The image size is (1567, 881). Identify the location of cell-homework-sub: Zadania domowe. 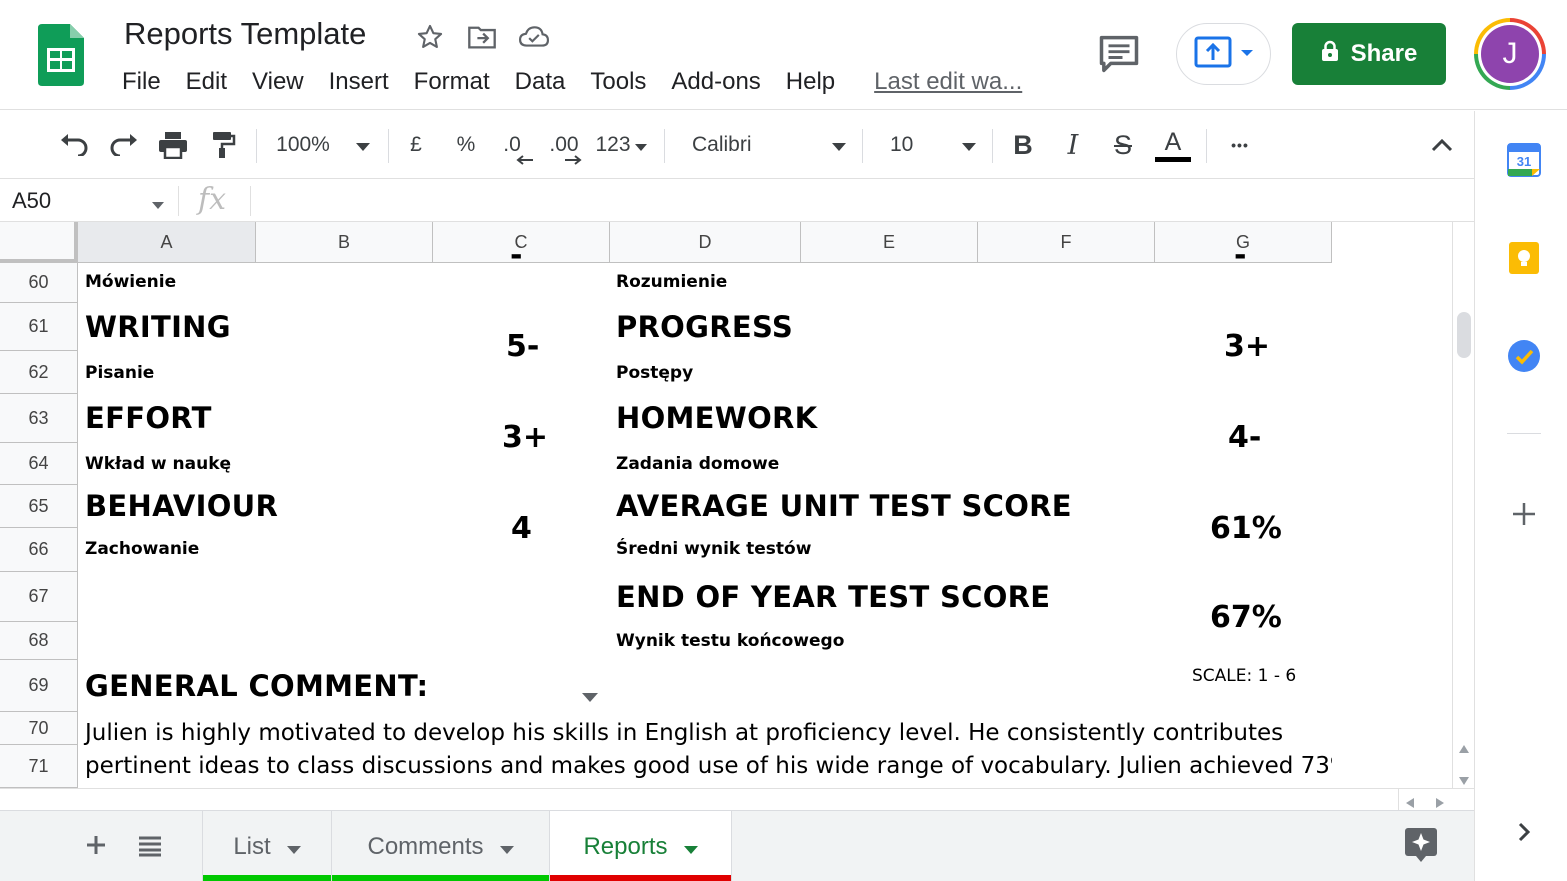
(698, 464).